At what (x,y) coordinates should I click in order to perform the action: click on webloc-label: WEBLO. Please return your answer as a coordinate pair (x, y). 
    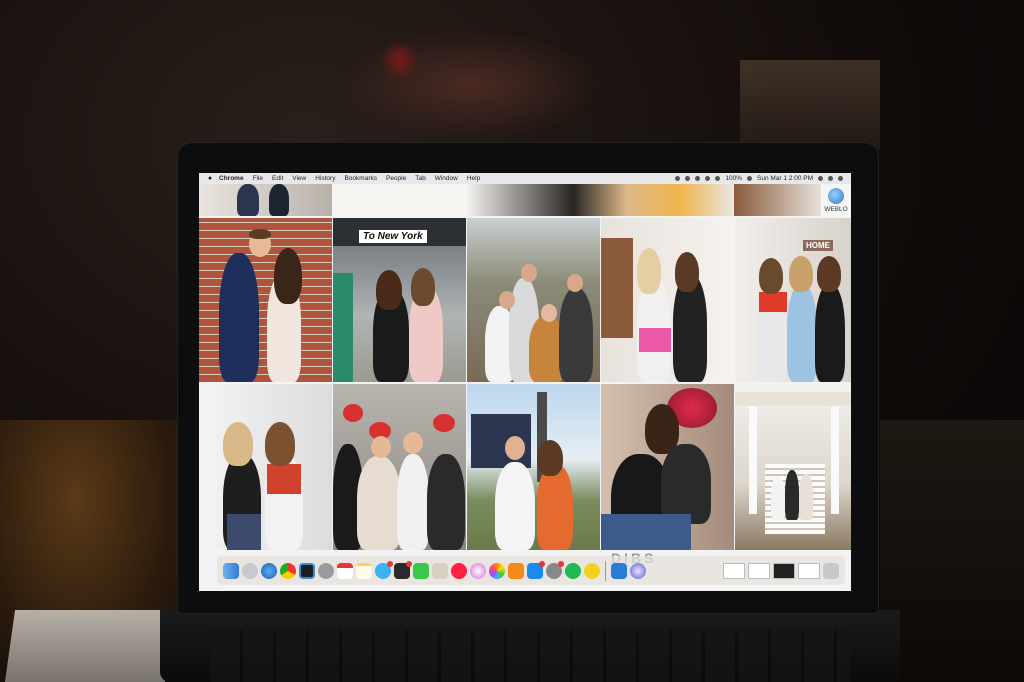
    Looking at the image, I should click on (836, 209).